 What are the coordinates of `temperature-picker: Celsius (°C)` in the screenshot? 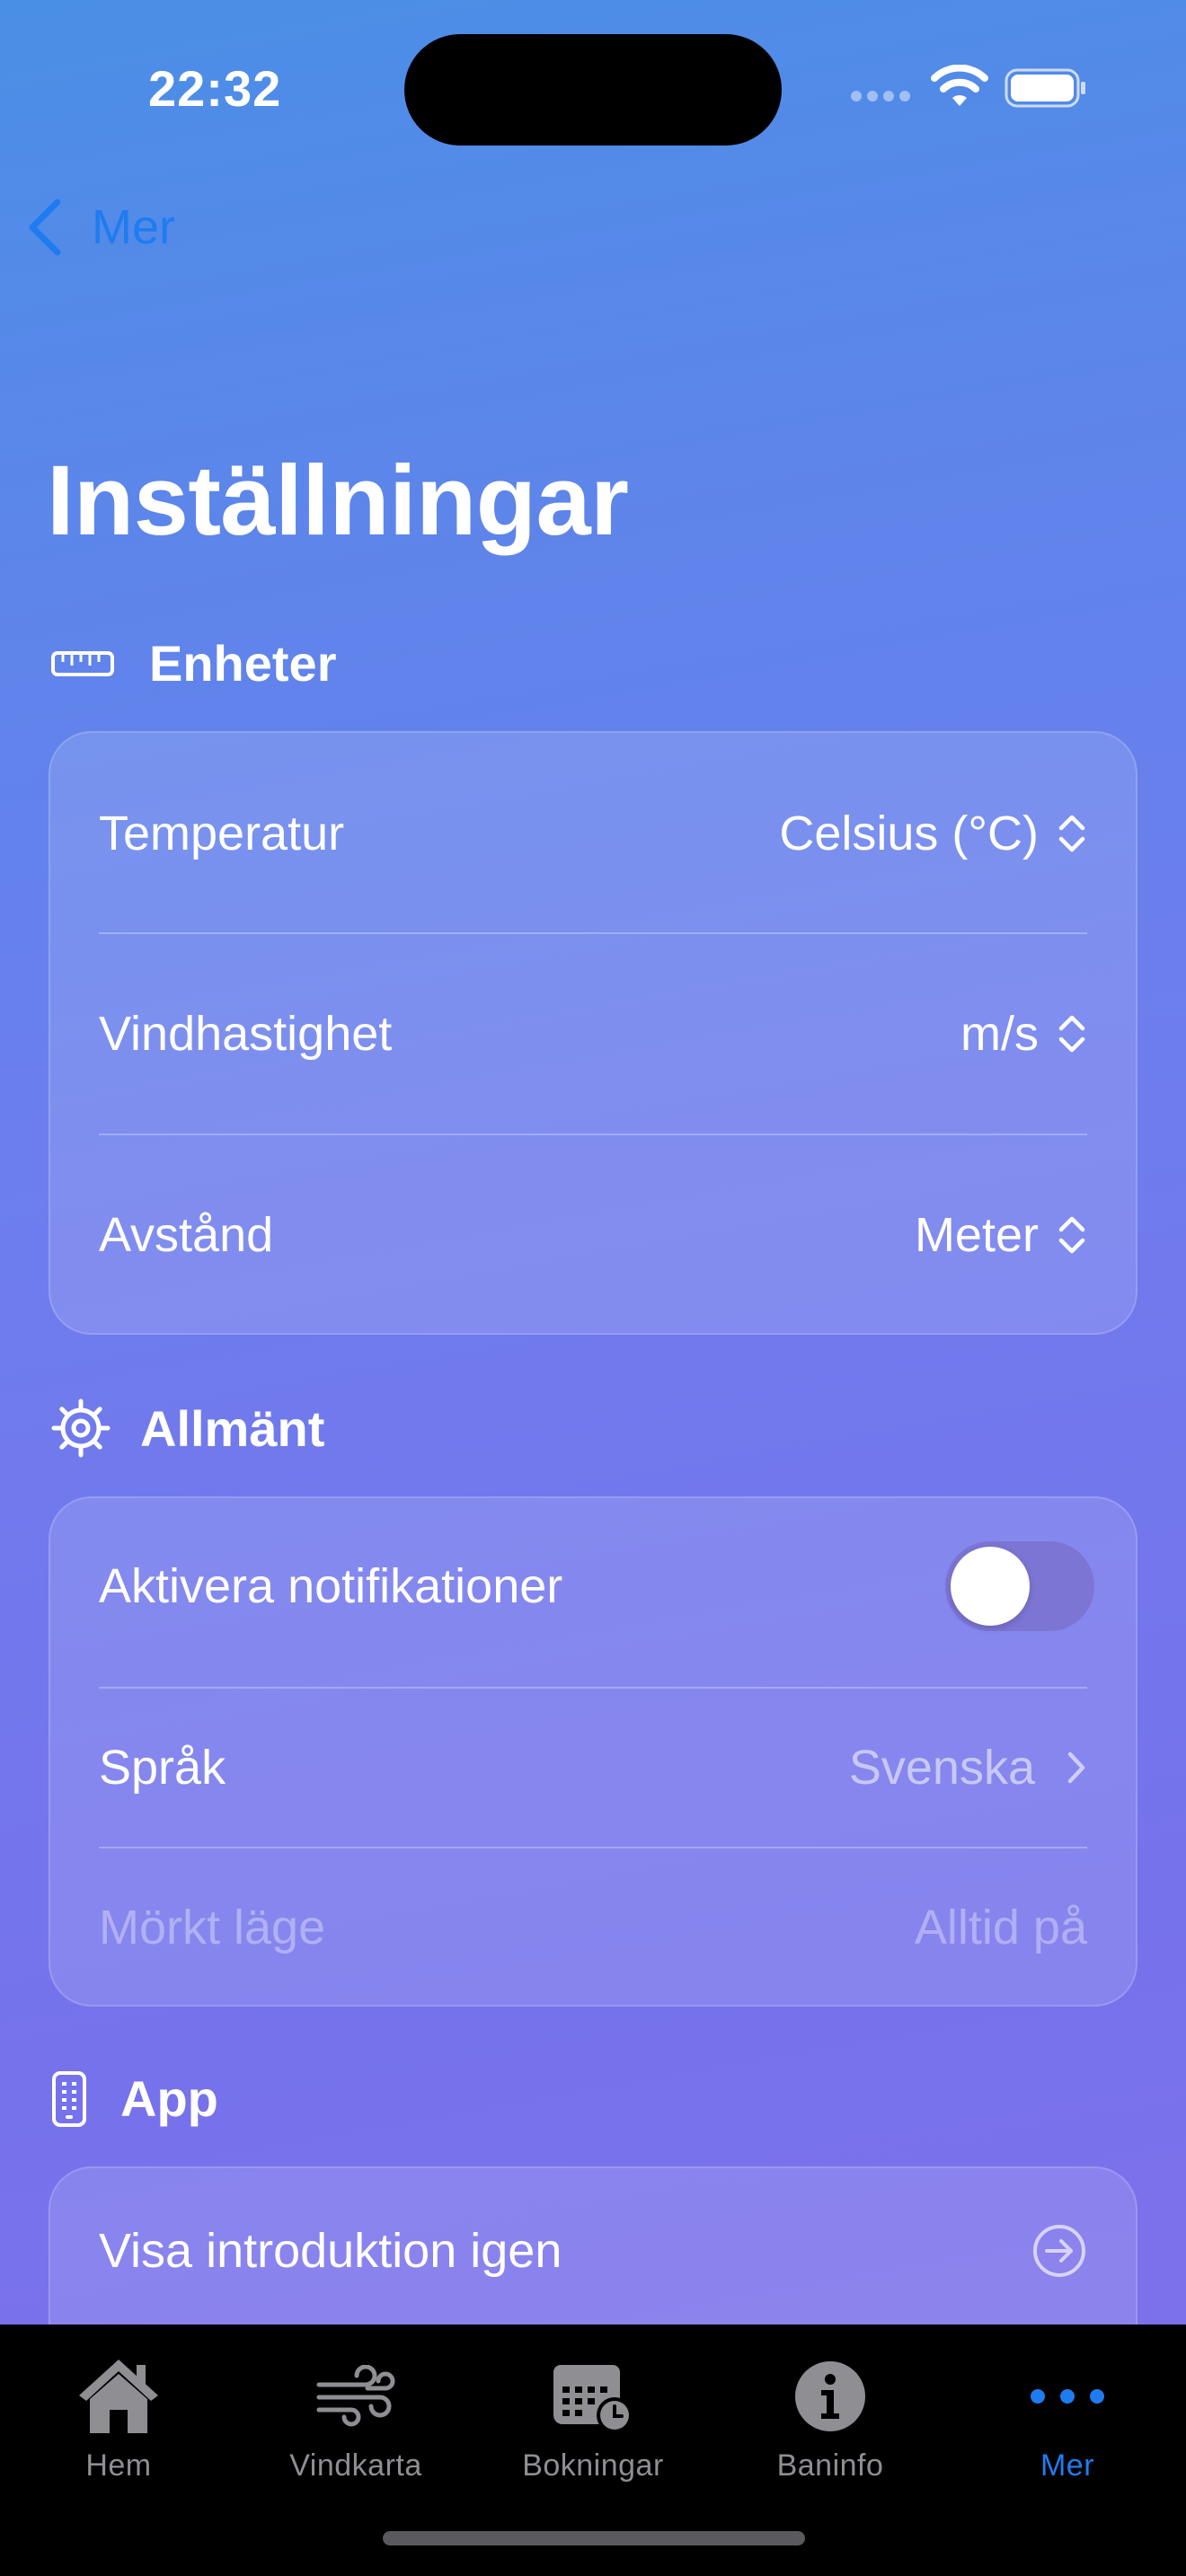 It's located at (933, 833).